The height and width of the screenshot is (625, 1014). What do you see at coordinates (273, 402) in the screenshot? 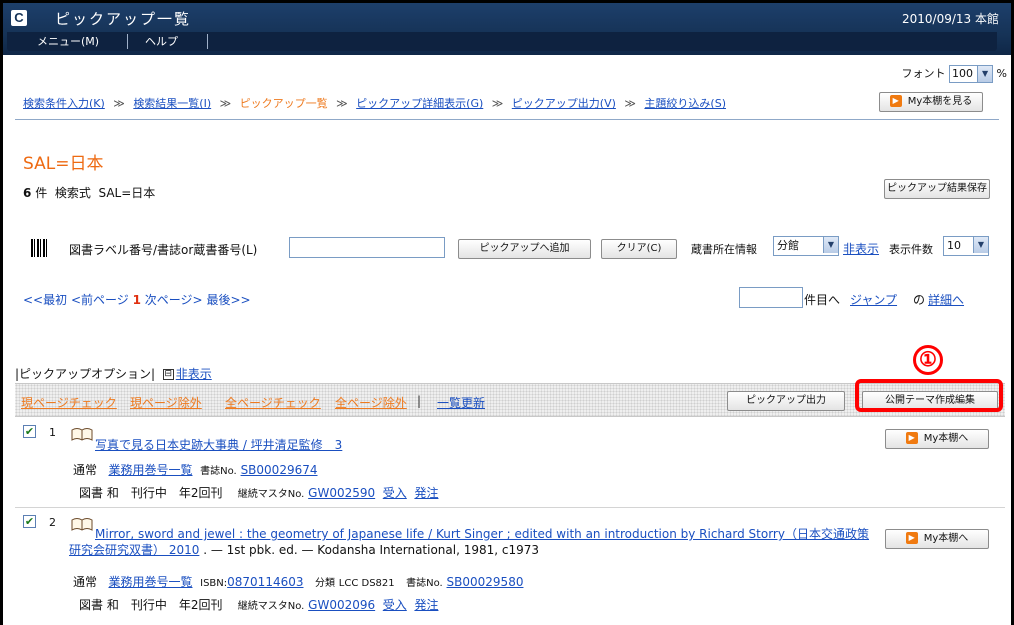
I see `check-all-link: 全ページチェック` at bounding box center [273, 402].